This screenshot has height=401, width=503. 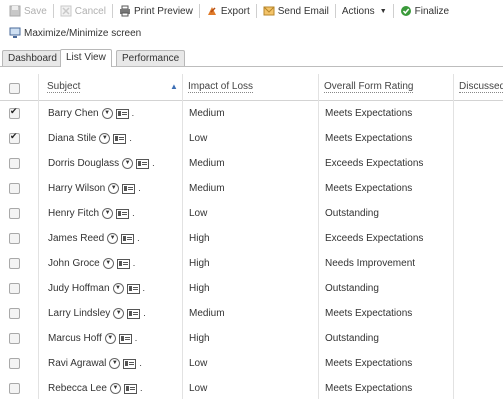 I want to click on table-row: Rebecca Lee ▼. Low Meets Expectations, so click(x=251, y=388).